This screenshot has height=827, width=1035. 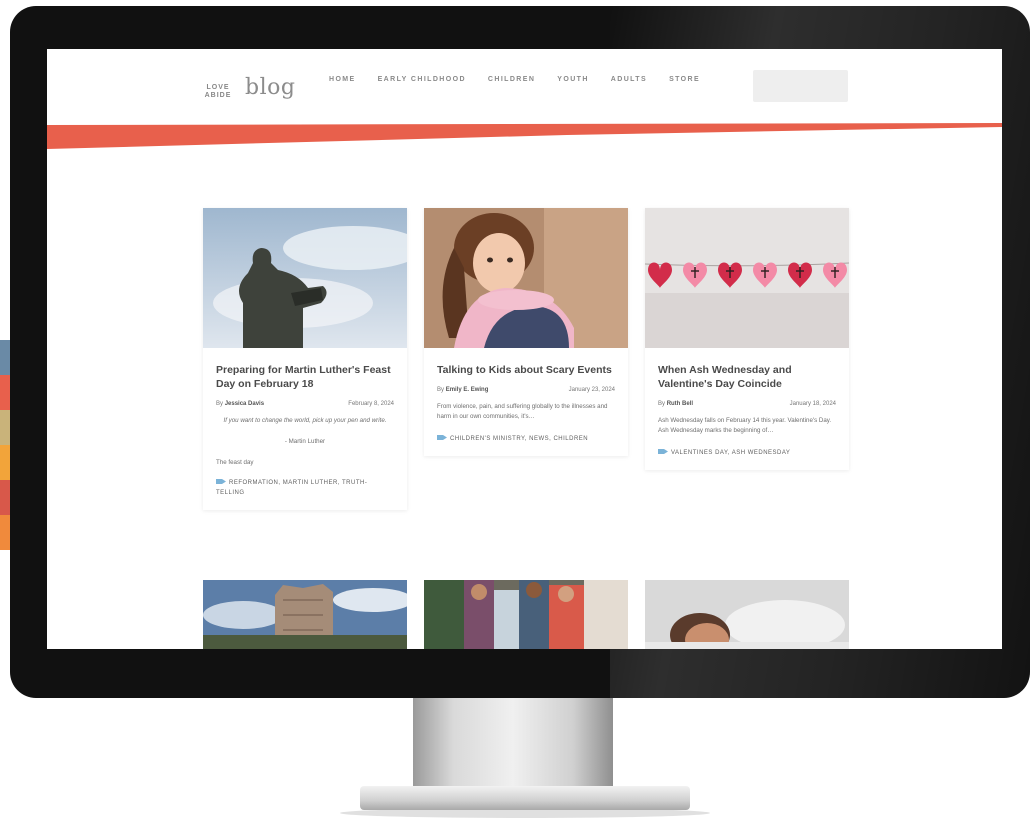 What do you see at coordinates (305, 441) in the screenshot?
I see `post-quote-attribution: - Martin Luther` at bounding box center [305, 441].